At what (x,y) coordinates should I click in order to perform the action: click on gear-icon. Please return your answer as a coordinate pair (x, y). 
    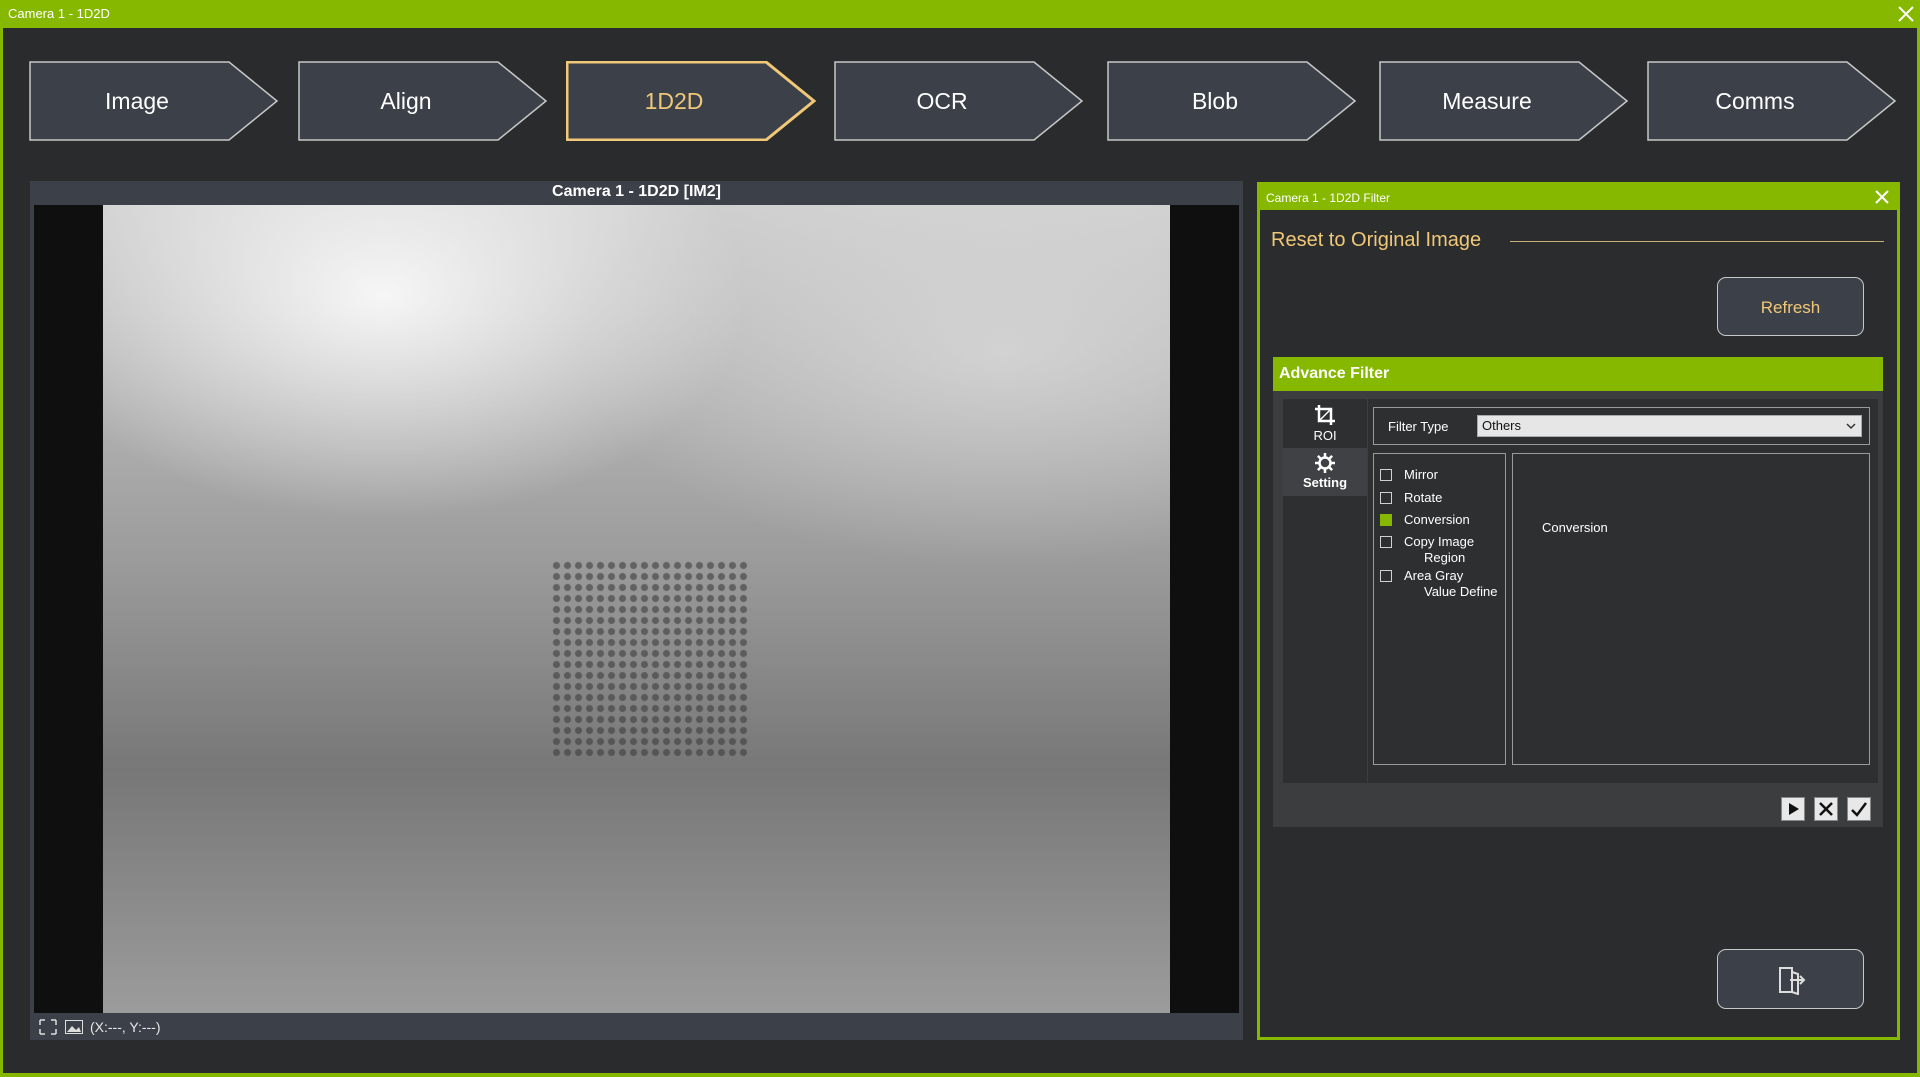
    Looking at the image, I should click on (1325, 463).